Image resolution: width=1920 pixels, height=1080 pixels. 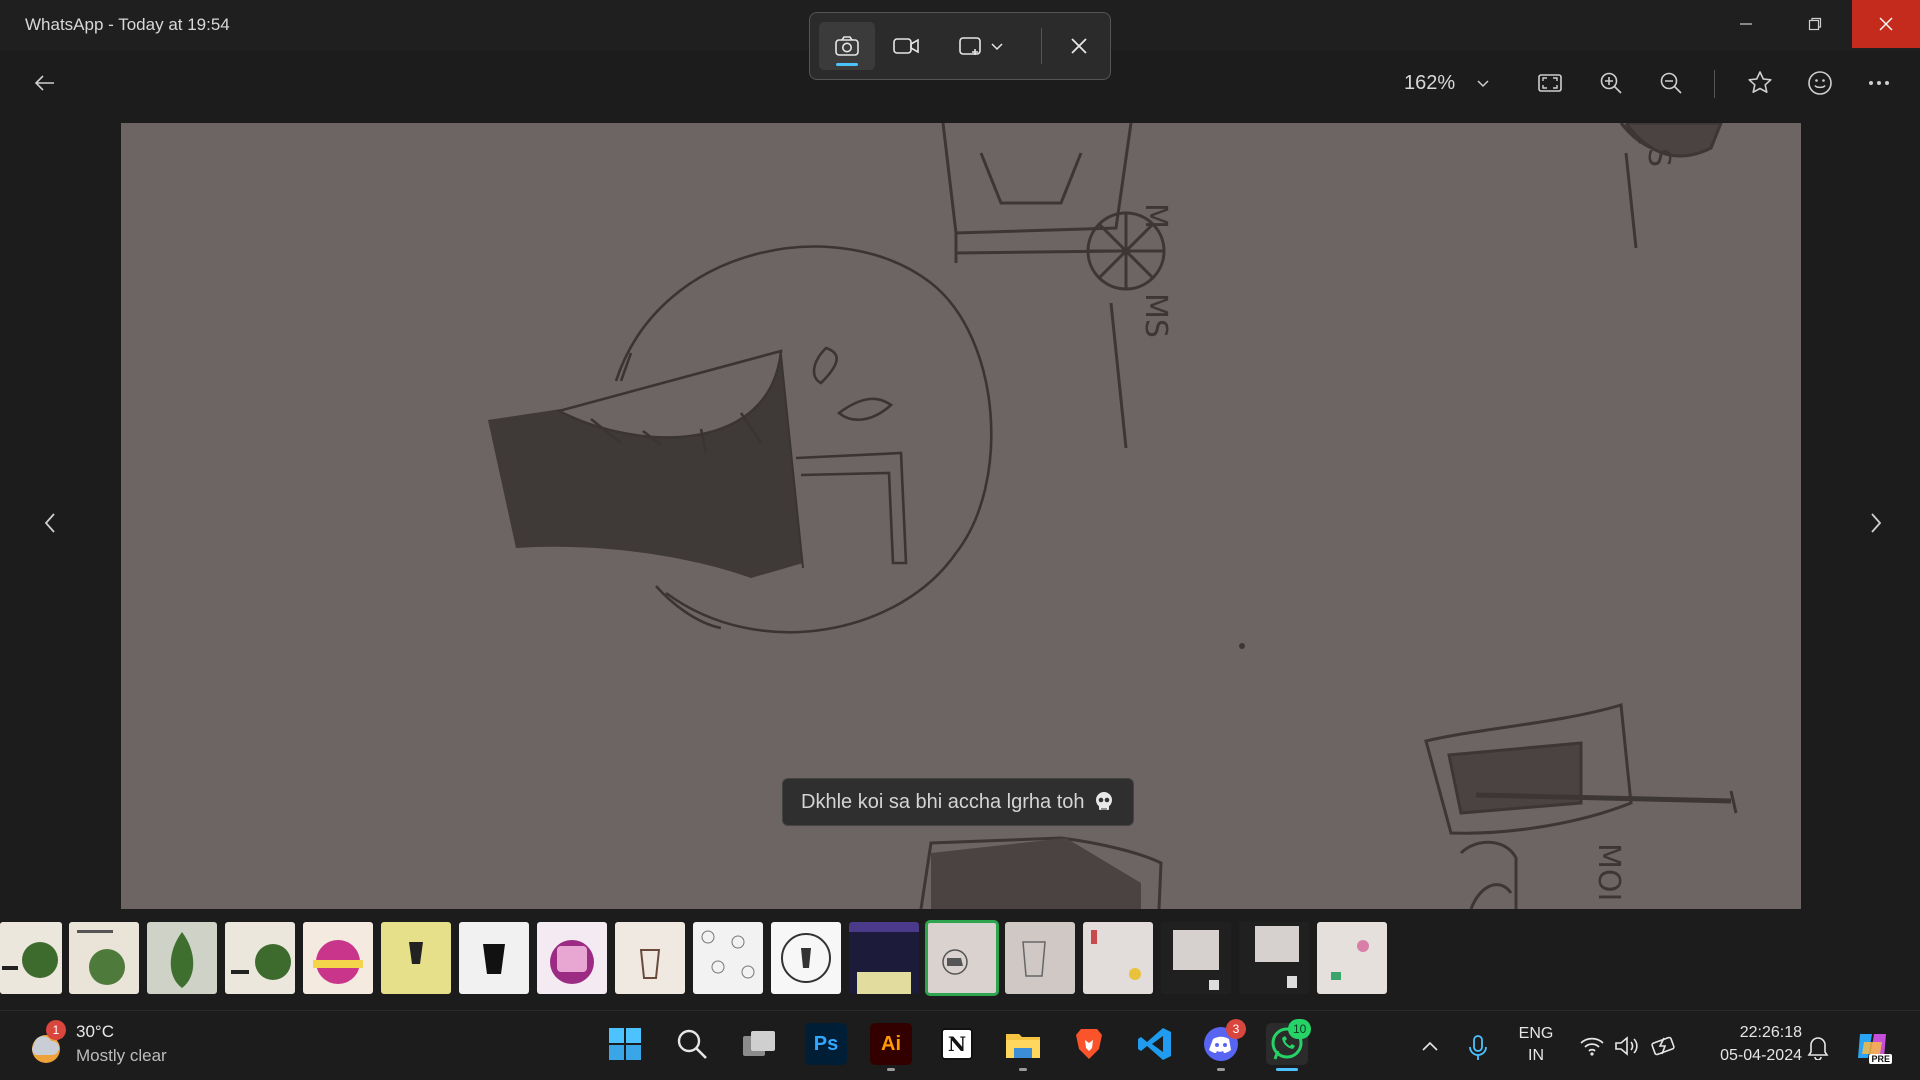 I want to click on photoshop-app: Ps, so click(x=826, y=1044).